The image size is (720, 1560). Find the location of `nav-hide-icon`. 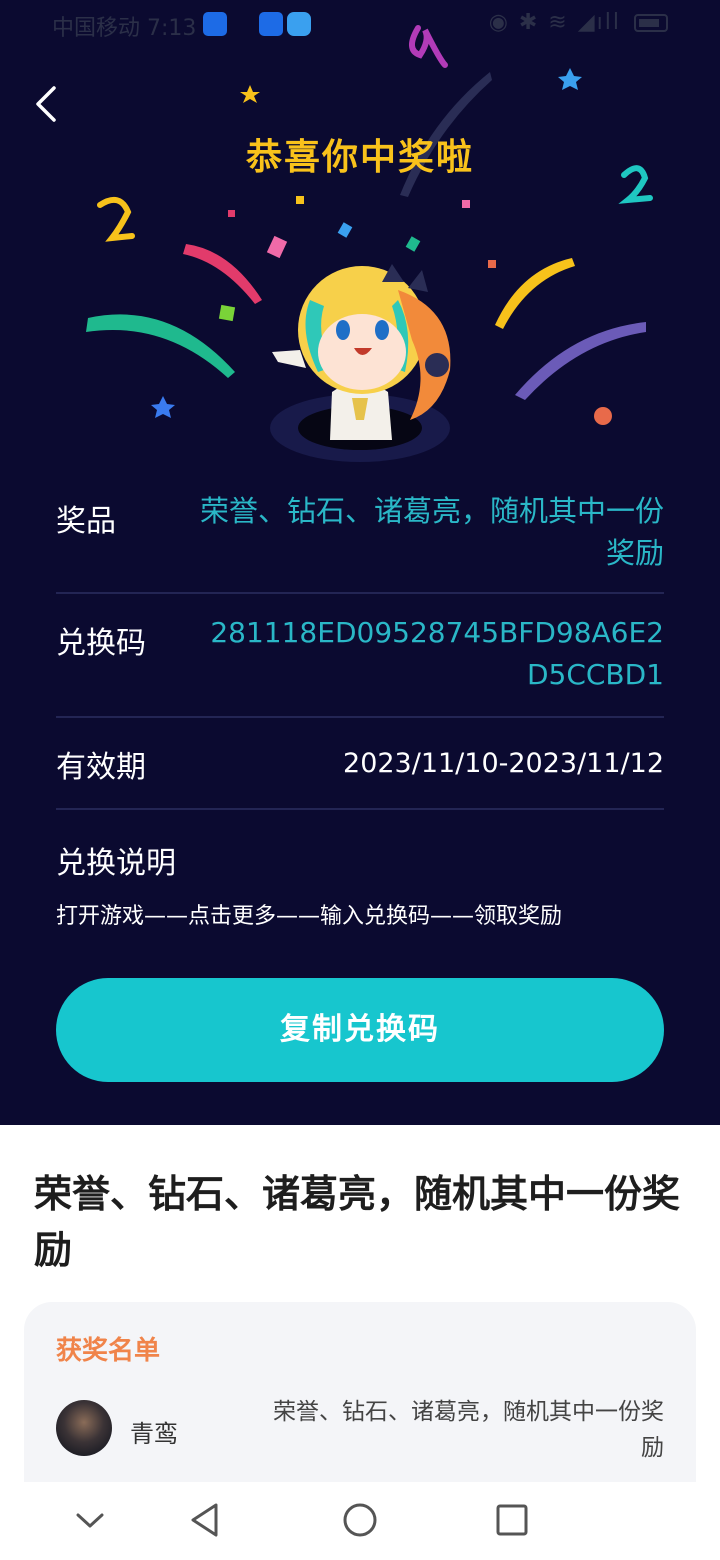

nav-hide-icon is located at coordinates (90, 1520).